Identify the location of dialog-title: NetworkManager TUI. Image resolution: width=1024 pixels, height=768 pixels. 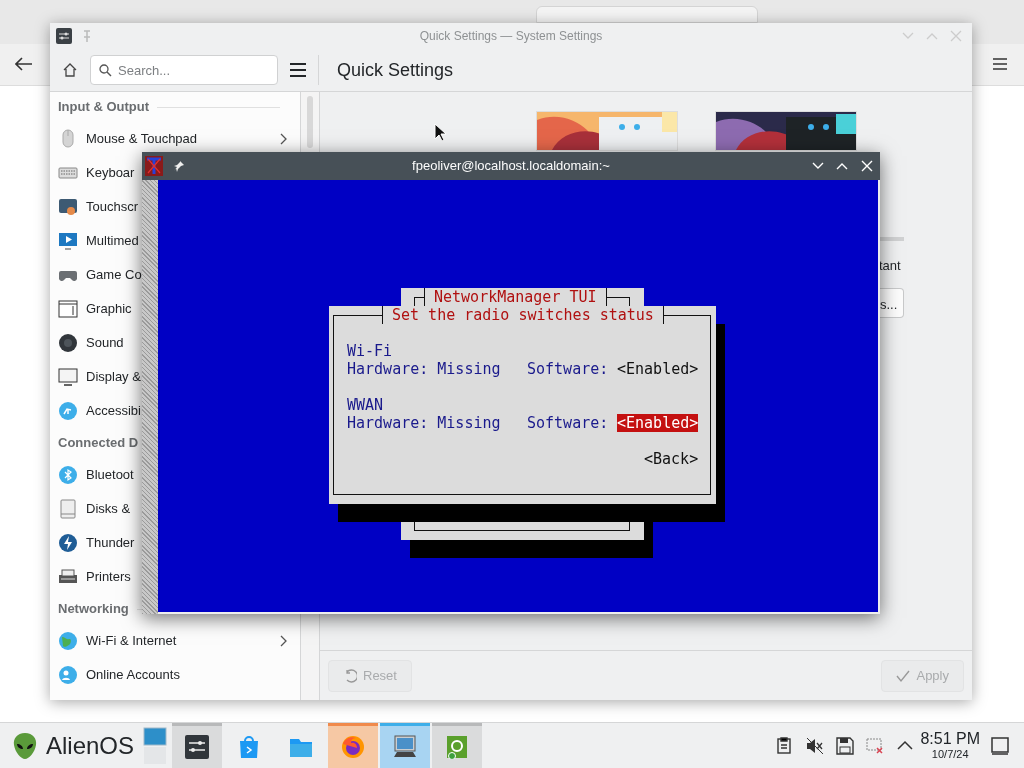
(515, 297).